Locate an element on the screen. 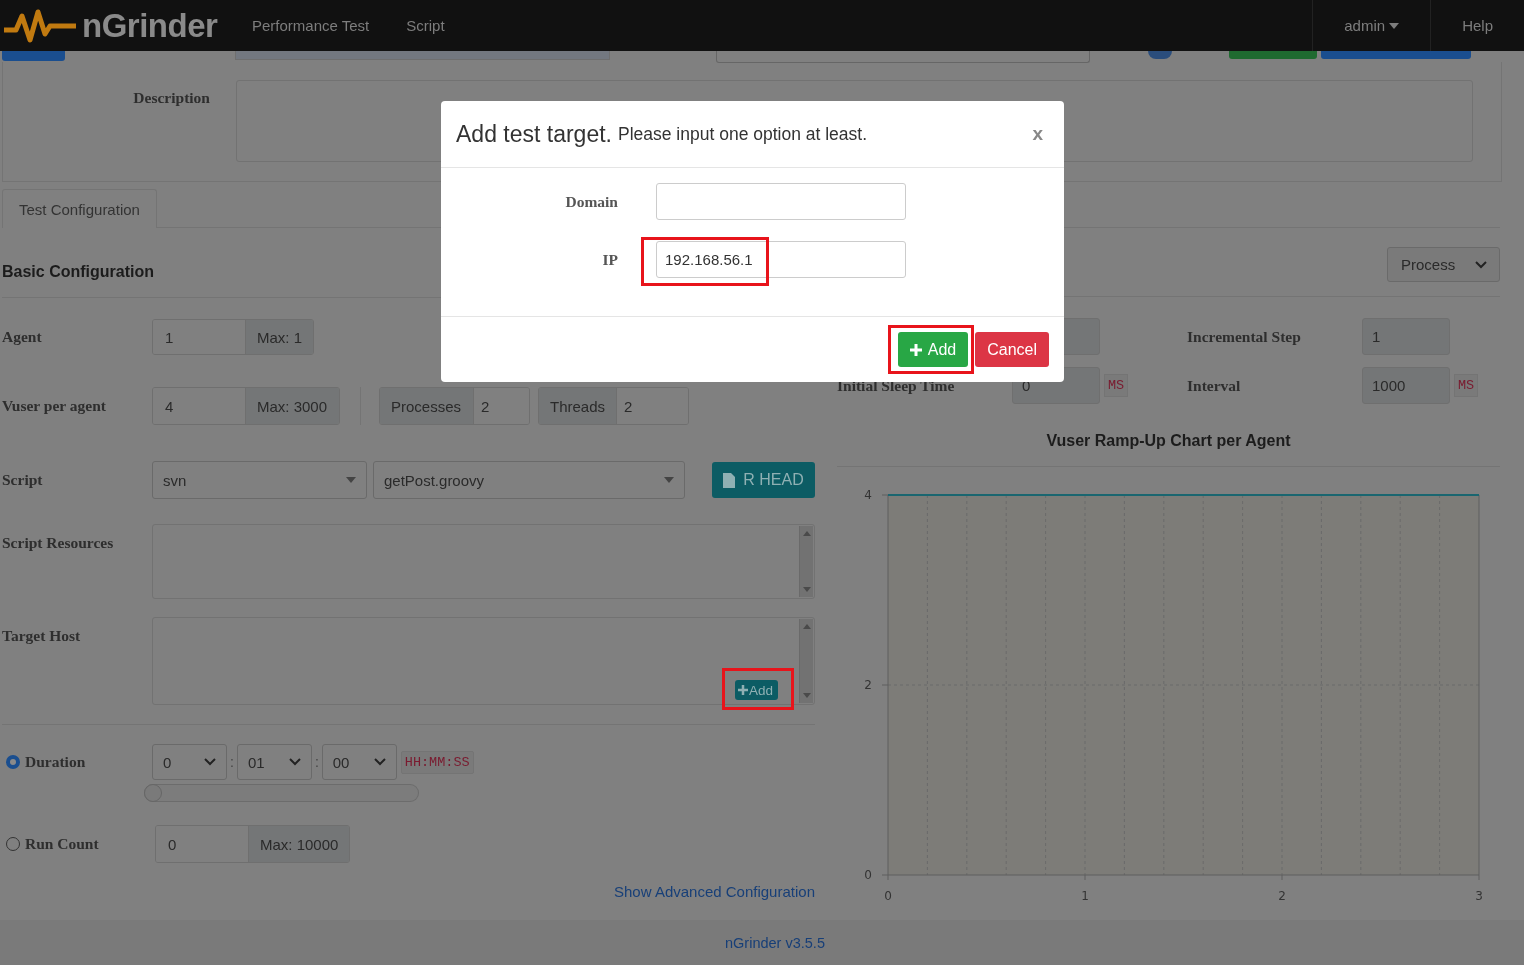  field-label: Run Count is located at coordinates (62, 844).